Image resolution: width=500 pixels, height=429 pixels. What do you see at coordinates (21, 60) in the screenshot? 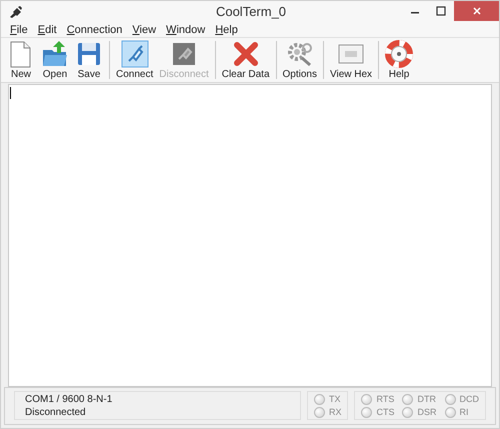
I see `toolbar-button: New` at bounding box center [21, 60].